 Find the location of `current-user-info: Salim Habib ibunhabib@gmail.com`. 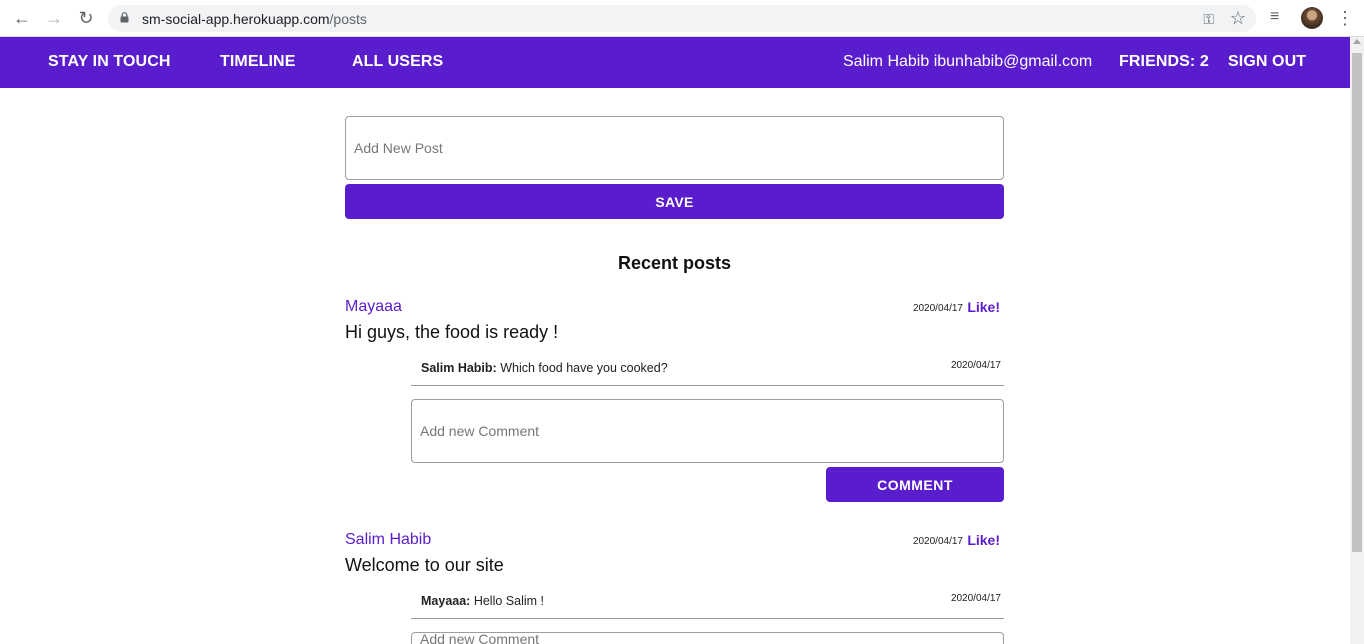

current-user-info: Salim Habib ibunhabib@gmail.com is located at coordinates (968, 61).